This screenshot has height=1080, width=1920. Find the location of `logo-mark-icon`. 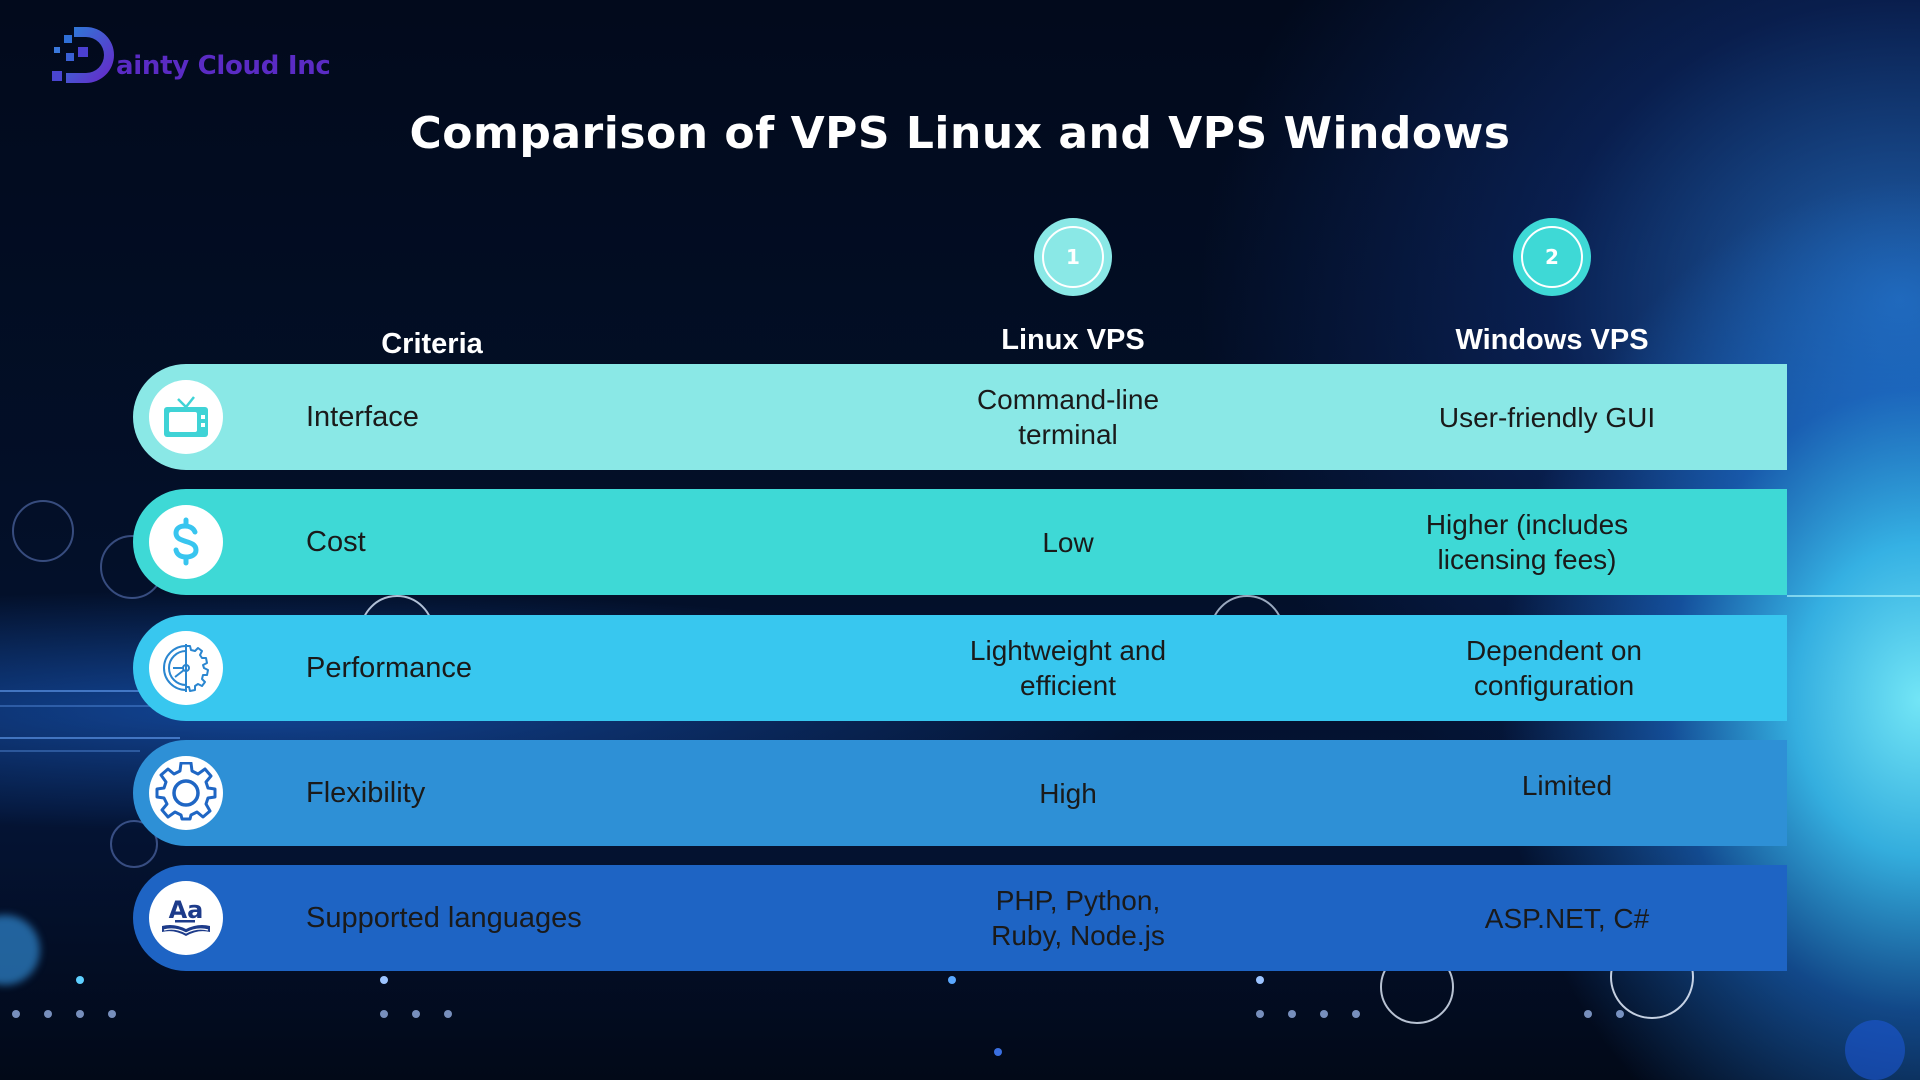

logo-mark-icon is located at coordinates (85, 56).